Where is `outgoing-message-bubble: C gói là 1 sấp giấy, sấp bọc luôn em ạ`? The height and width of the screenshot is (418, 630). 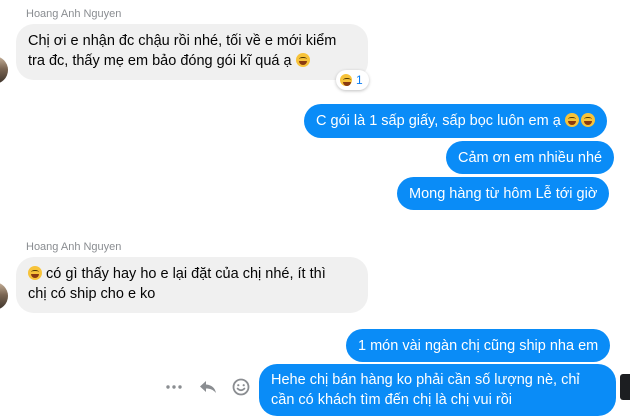 outgoing-message-bubble: C gói là 1 sấp giấy, sấp bọc luôn em ạ is located at coordinates (455, 121).